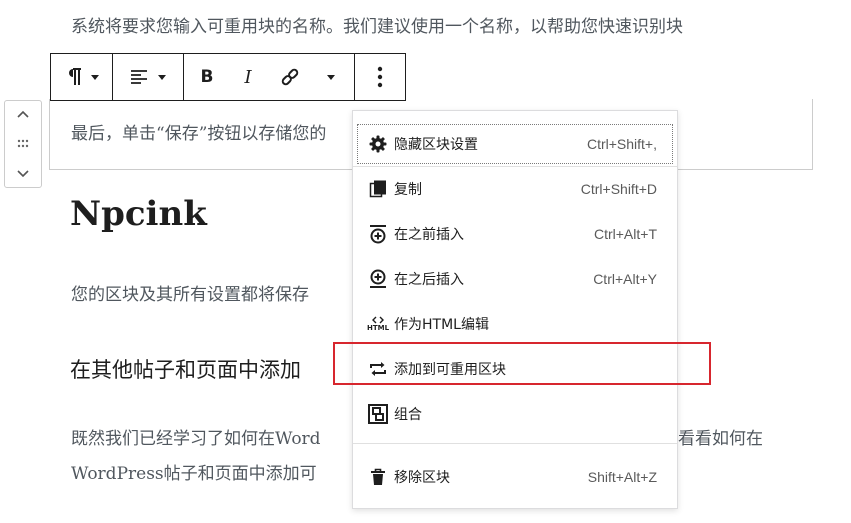  I want to click on menu-item-label: 在之后插入, so click(429, 280).